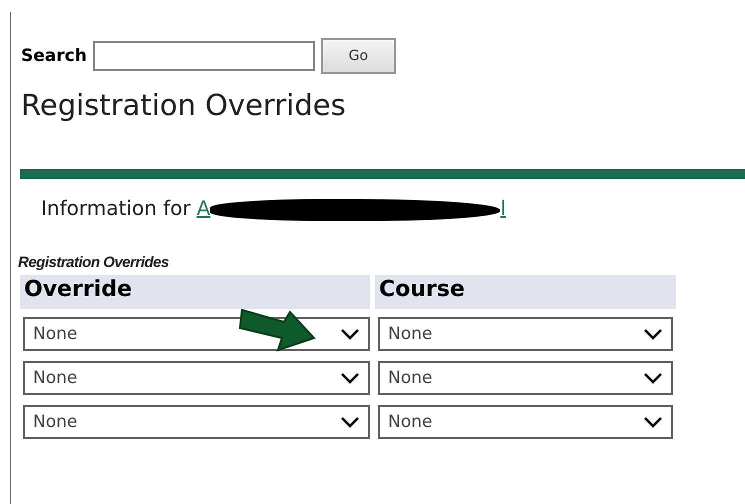 Image resolution: width=745 pixels, height=504 pixels. What do you see at coordinates (94, 262) in the screenshot?
I see `table-caption: Registration Overrides` at bounding box center [94, 262].